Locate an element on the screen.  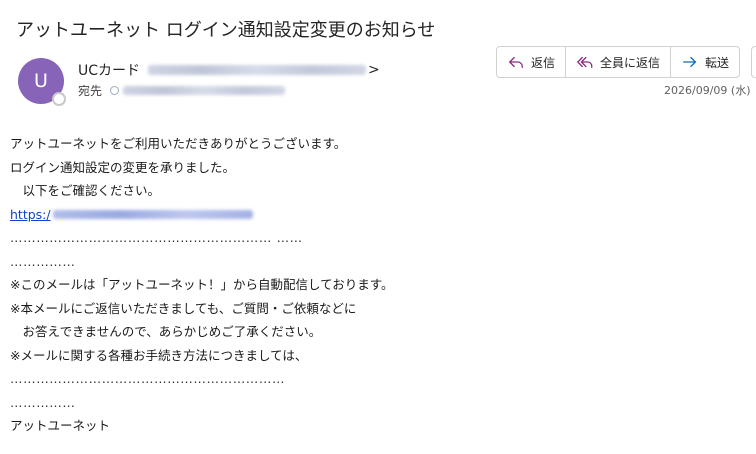
signature: アットユーネット is located at coordinates (60, 425).